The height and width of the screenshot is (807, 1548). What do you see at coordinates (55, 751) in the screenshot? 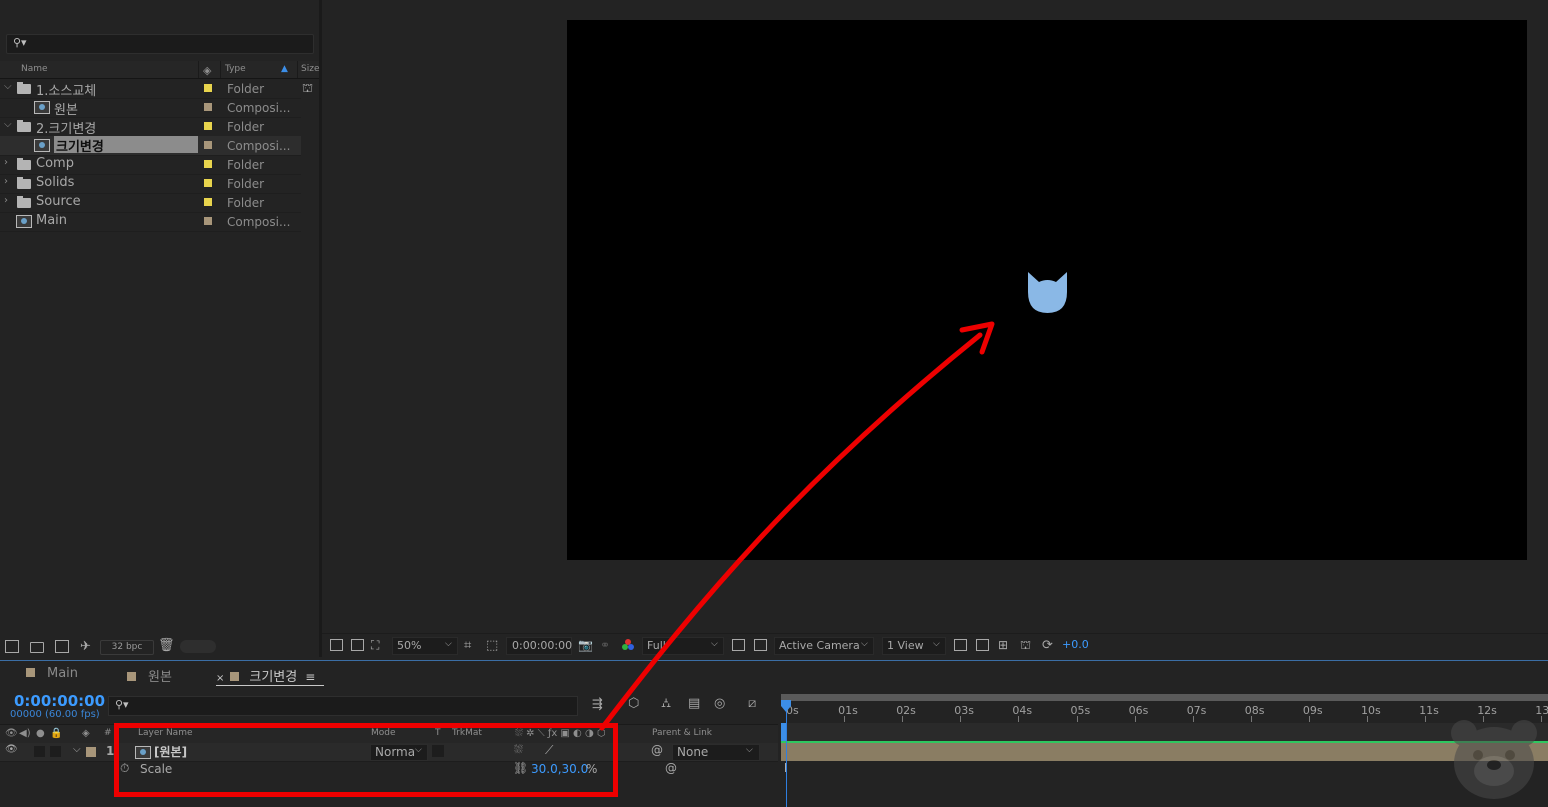
I see `lock-toggle` at bounding box center [55, 751].